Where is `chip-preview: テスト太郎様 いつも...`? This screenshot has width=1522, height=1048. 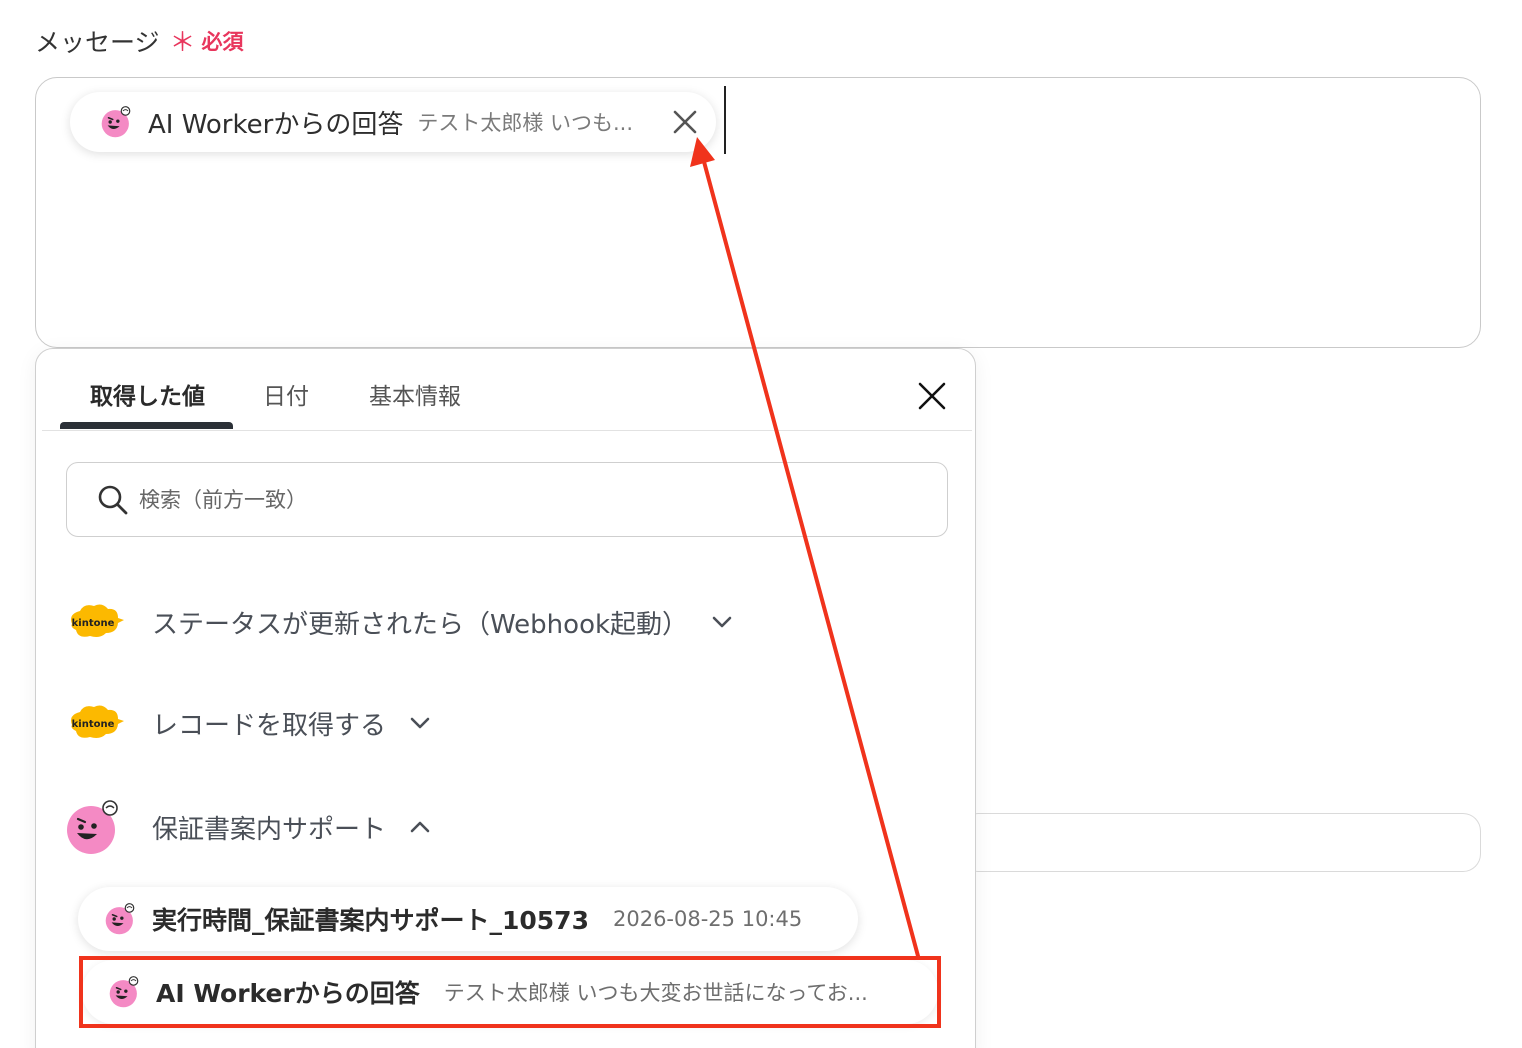
chip-preview: テスト太郎様 いつも... is located at coordinates (525, 123).